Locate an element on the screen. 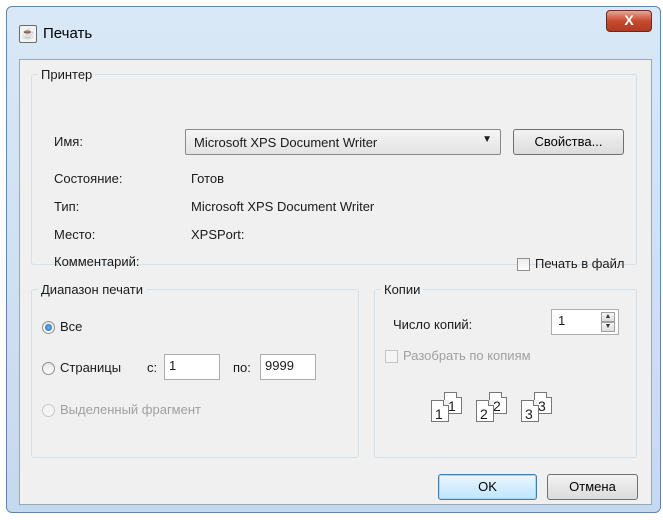 The height and width of the screenshot is (520, 663). collate-page-front: 2 is located at coordinates (485, 411).